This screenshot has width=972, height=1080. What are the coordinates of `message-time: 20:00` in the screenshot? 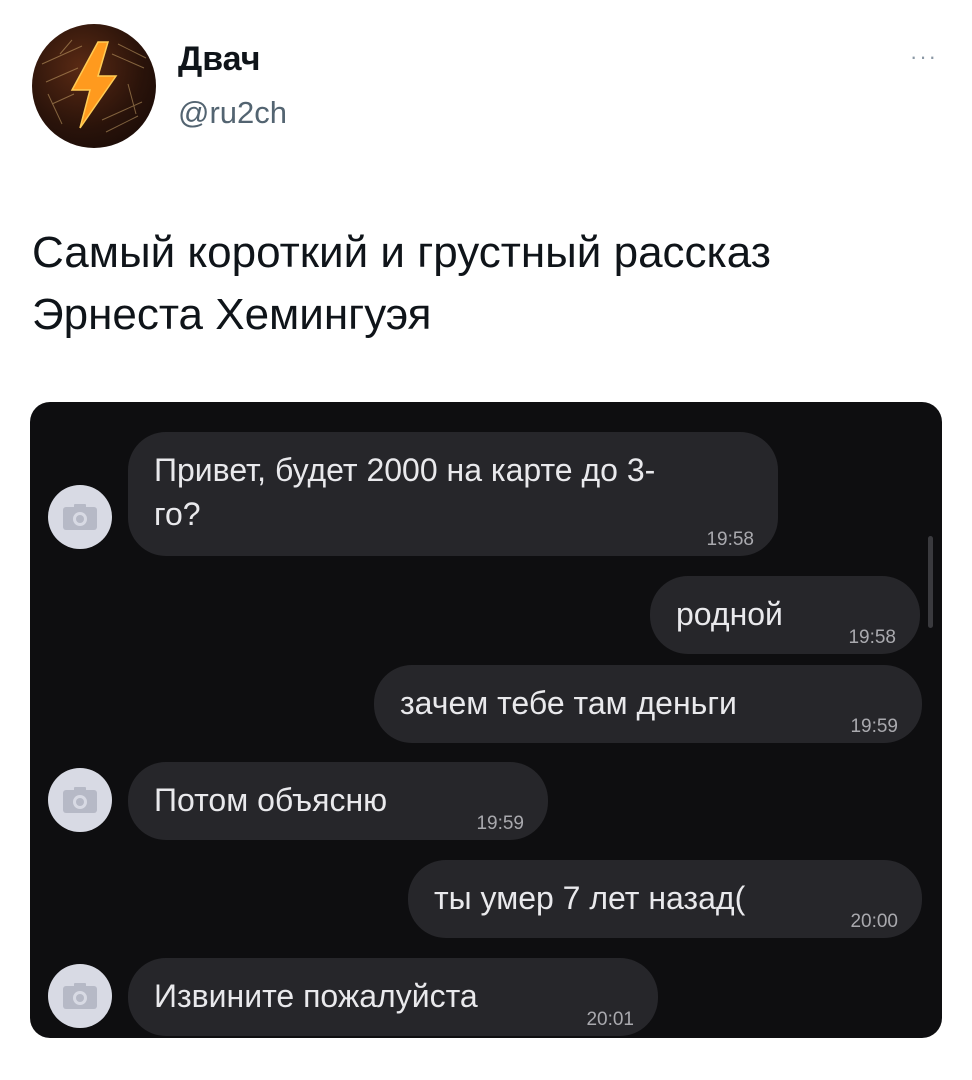 It's located at (874, 921).